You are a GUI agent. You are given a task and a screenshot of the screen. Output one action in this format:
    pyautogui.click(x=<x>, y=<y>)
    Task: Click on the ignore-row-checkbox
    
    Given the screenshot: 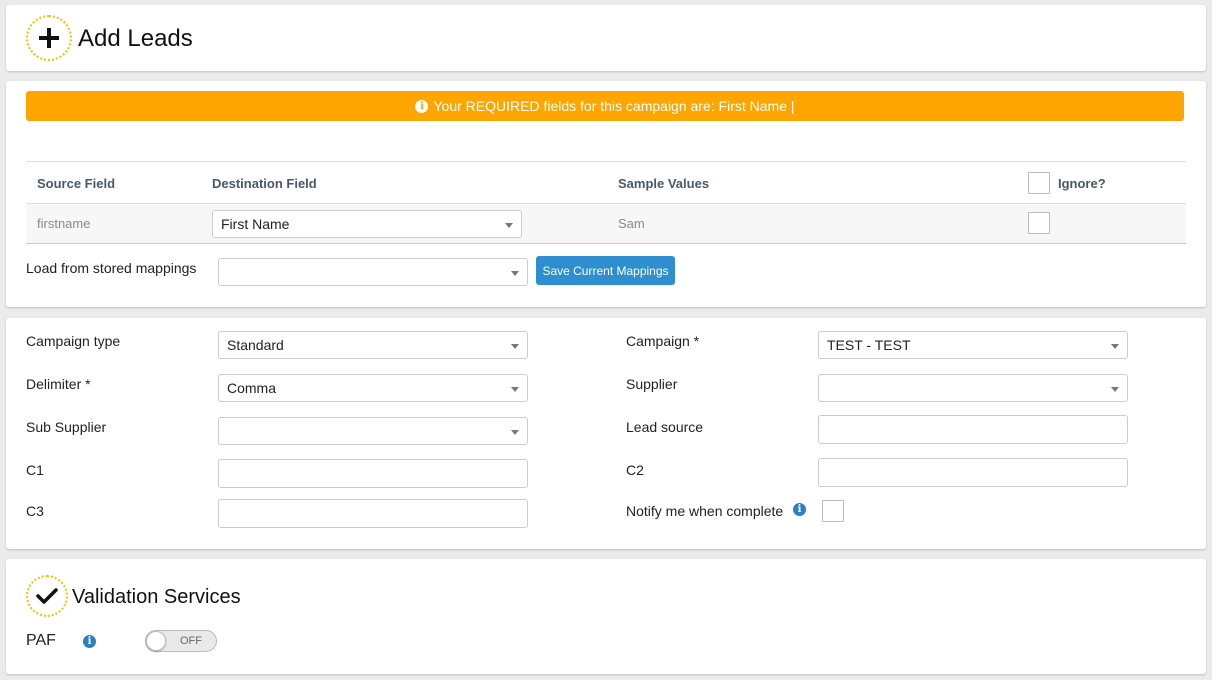 What is the action you would take?
    pyautogui.click(x=1039, y=223)
    